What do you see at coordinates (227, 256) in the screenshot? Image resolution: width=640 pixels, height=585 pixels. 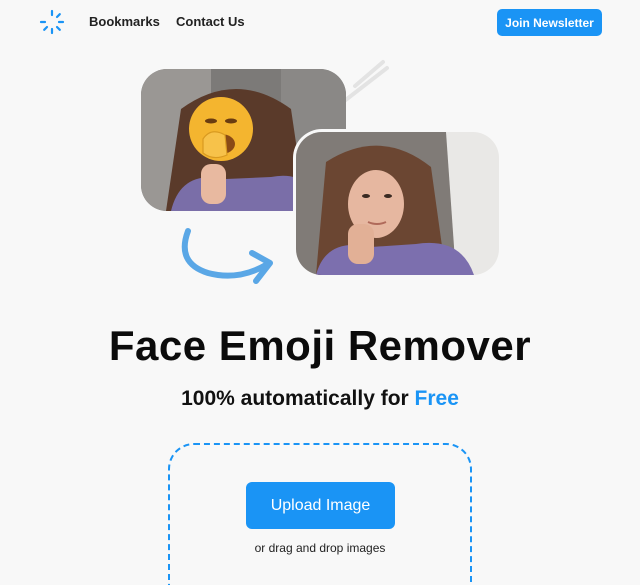 I see `curved-arrow-icon` at bounding box center [227, 256].